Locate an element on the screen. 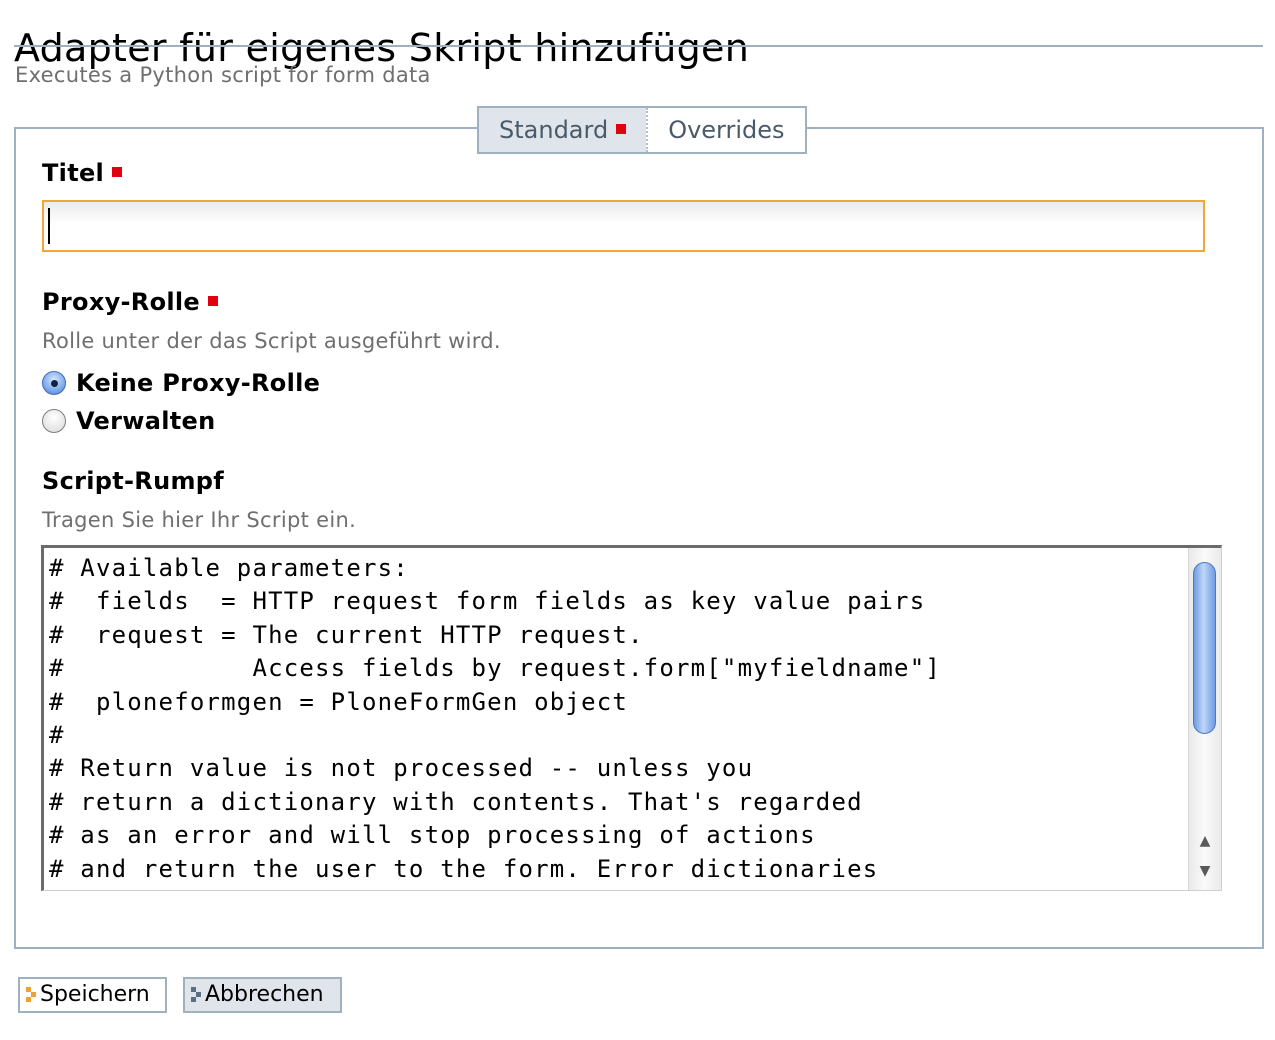 The height and width of the screenshot is (1040, 1275). page-description: Executes a Python script for form data is located at coordinates (223, 75).